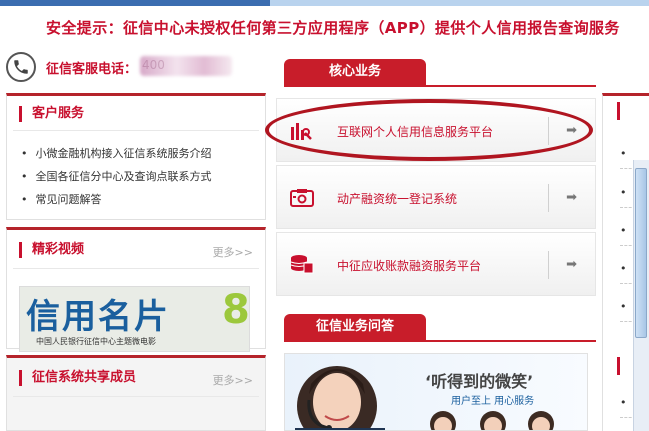 The width and height of the screenshot is (649, 431). What do you see at coordinates (116, 199) in the screenshot?
I see `list-item: 常见问题解答` at bounding box center [116, 199].